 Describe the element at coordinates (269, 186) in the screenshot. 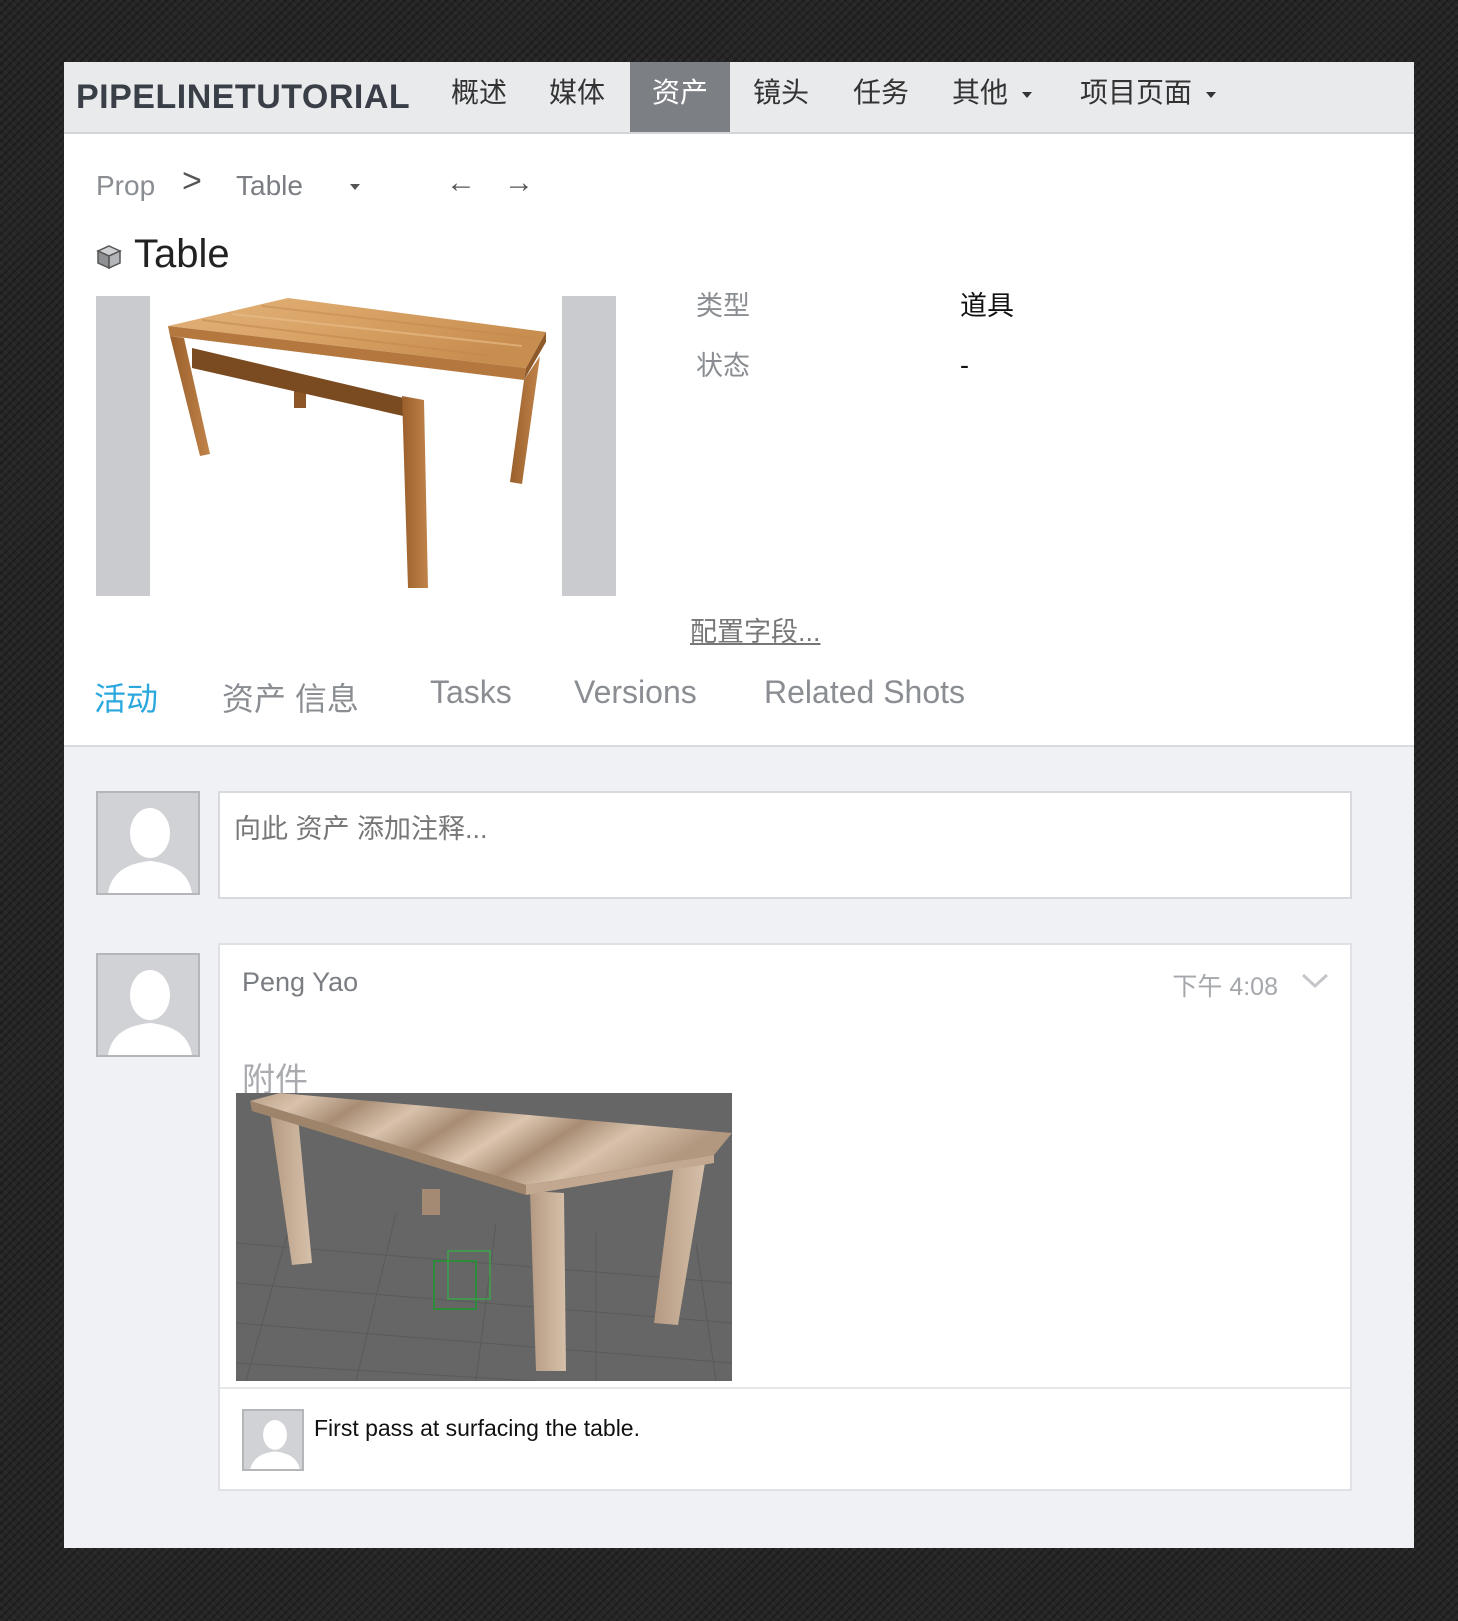

I see `breadcrumb-current: Table` at that location.